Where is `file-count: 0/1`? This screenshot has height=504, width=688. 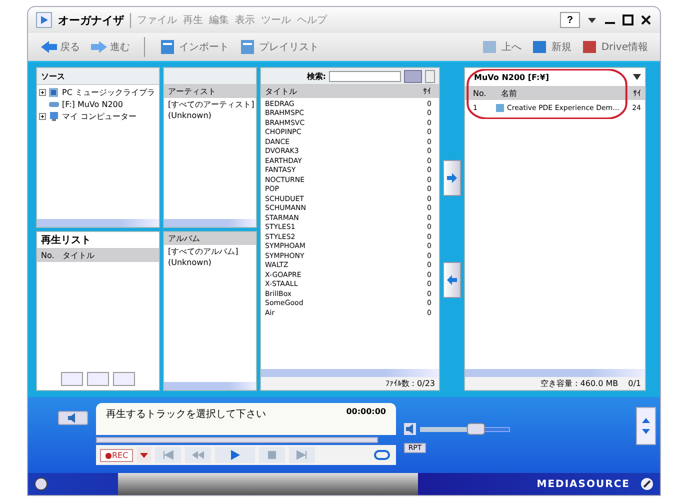 file-count: 0/1 is located at coordinates (634, 383).